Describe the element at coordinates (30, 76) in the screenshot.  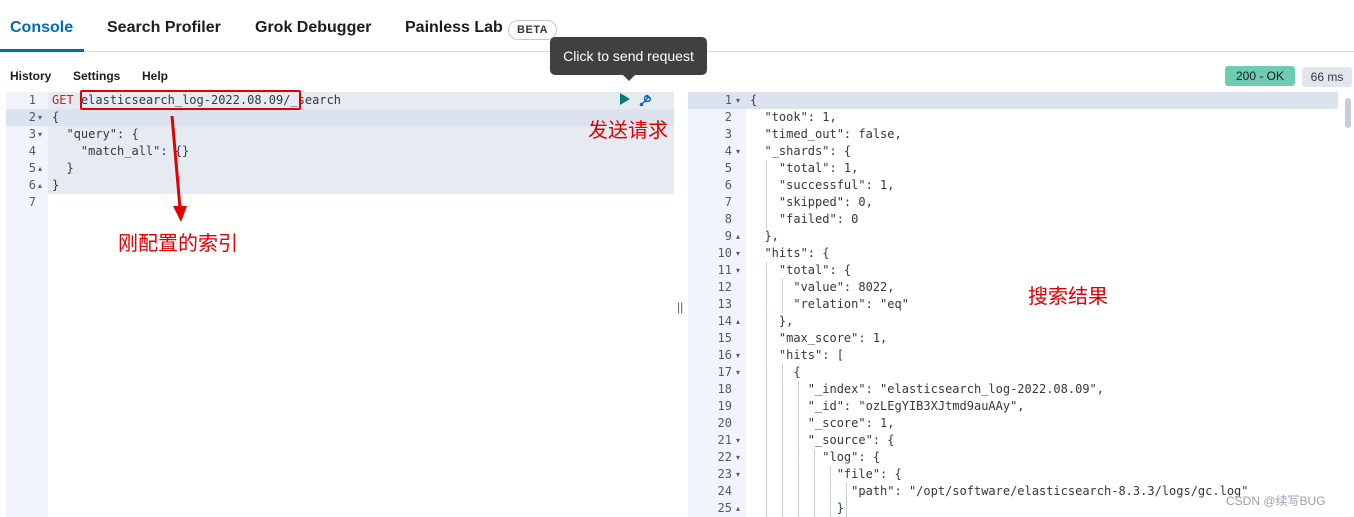
I see `menu-history: History` at that location.